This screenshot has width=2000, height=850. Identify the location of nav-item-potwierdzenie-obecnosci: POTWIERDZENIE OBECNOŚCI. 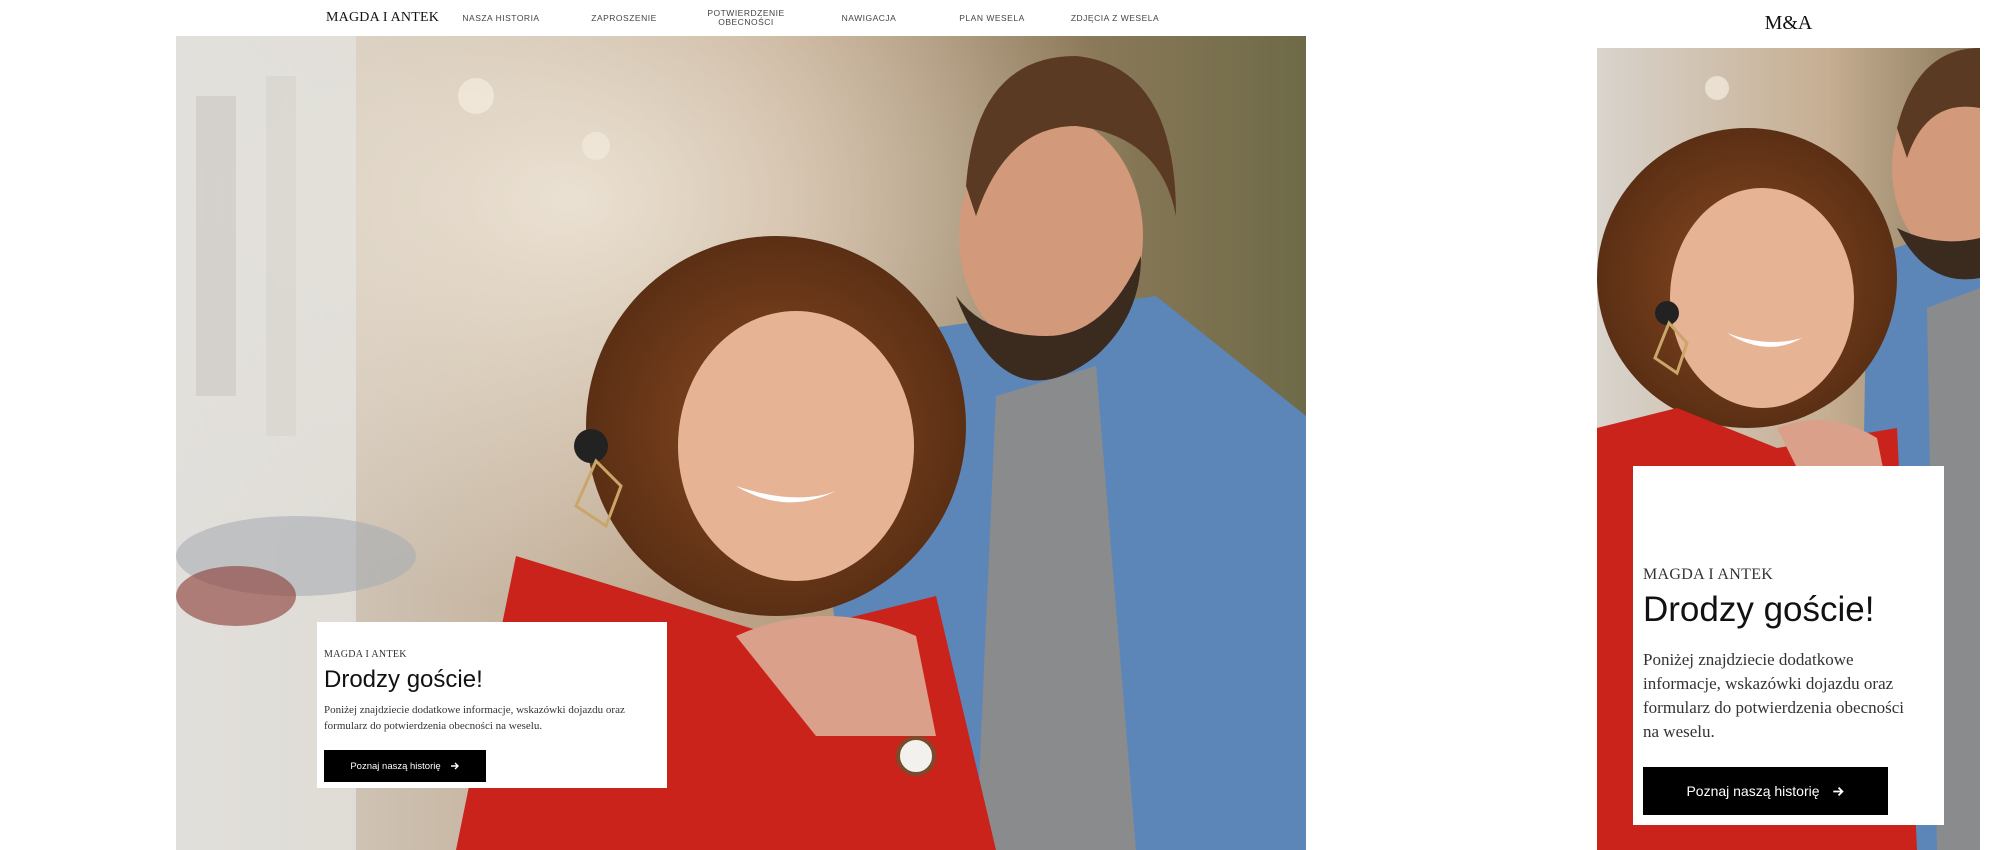
(746, 18).